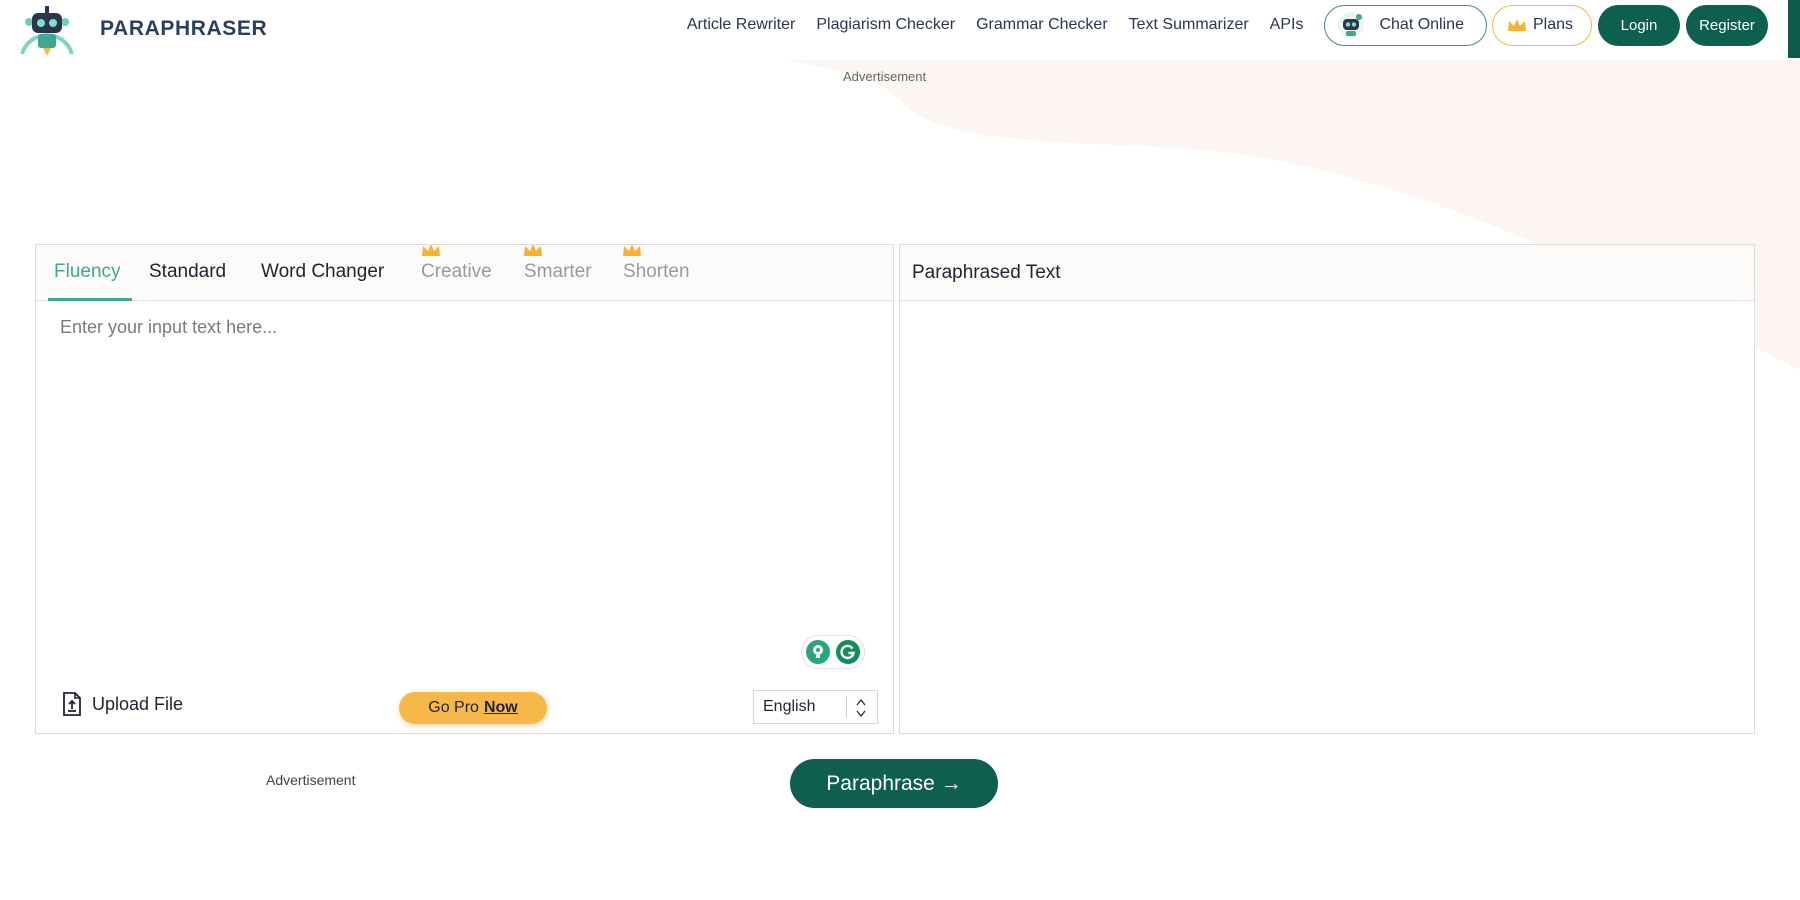  I want to click on go-pro-emphasis: Now, so click(500, 707).